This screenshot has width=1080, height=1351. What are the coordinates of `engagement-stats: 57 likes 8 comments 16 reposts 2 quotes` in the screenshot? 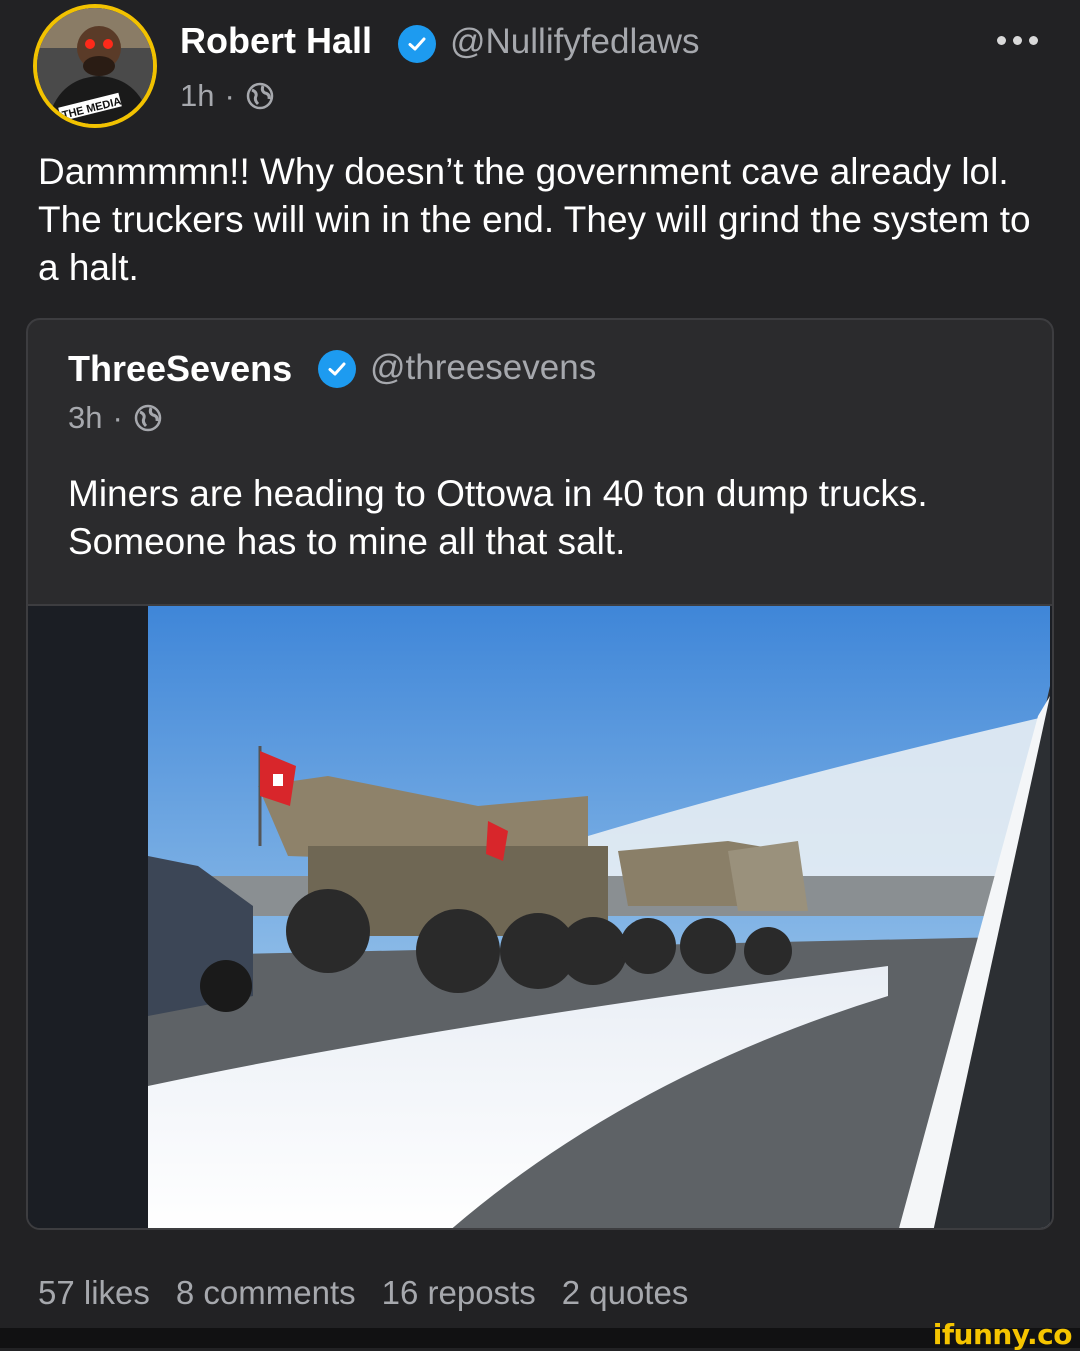 It's located at (363, 1293).